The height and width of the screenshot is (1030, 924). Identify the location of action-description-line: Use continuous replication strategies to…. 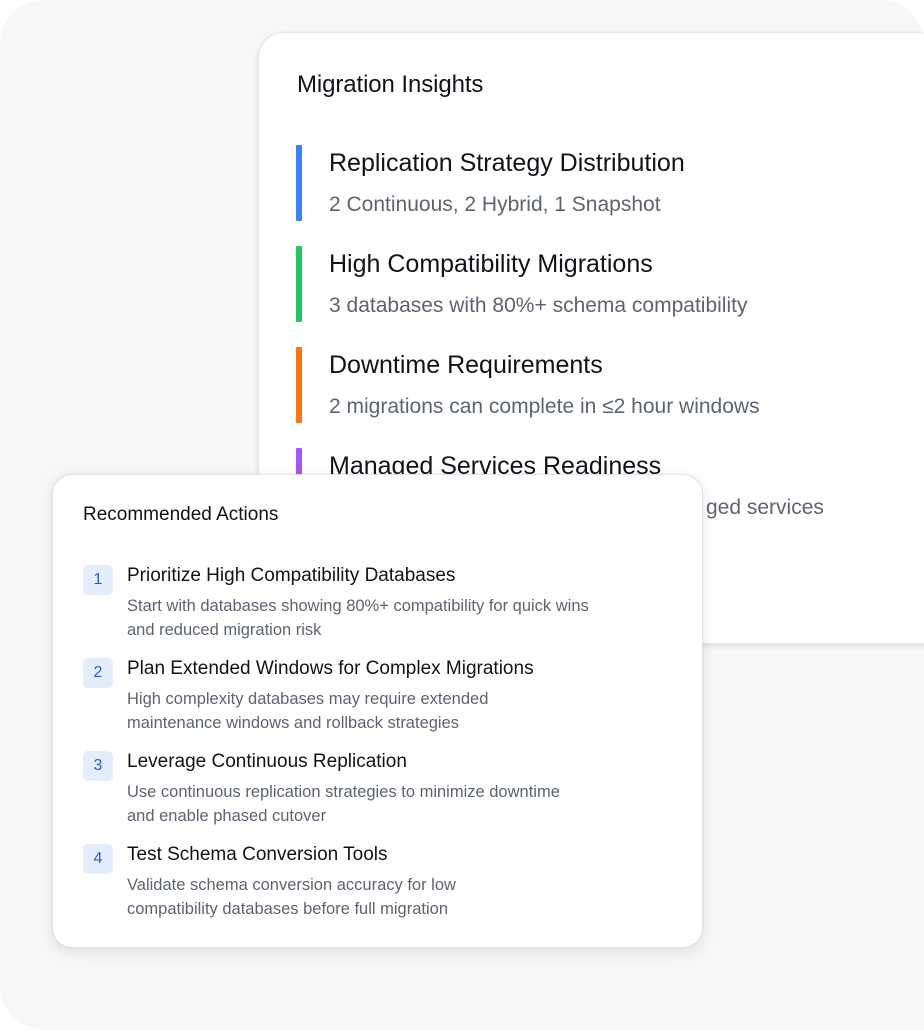
(343, 792).